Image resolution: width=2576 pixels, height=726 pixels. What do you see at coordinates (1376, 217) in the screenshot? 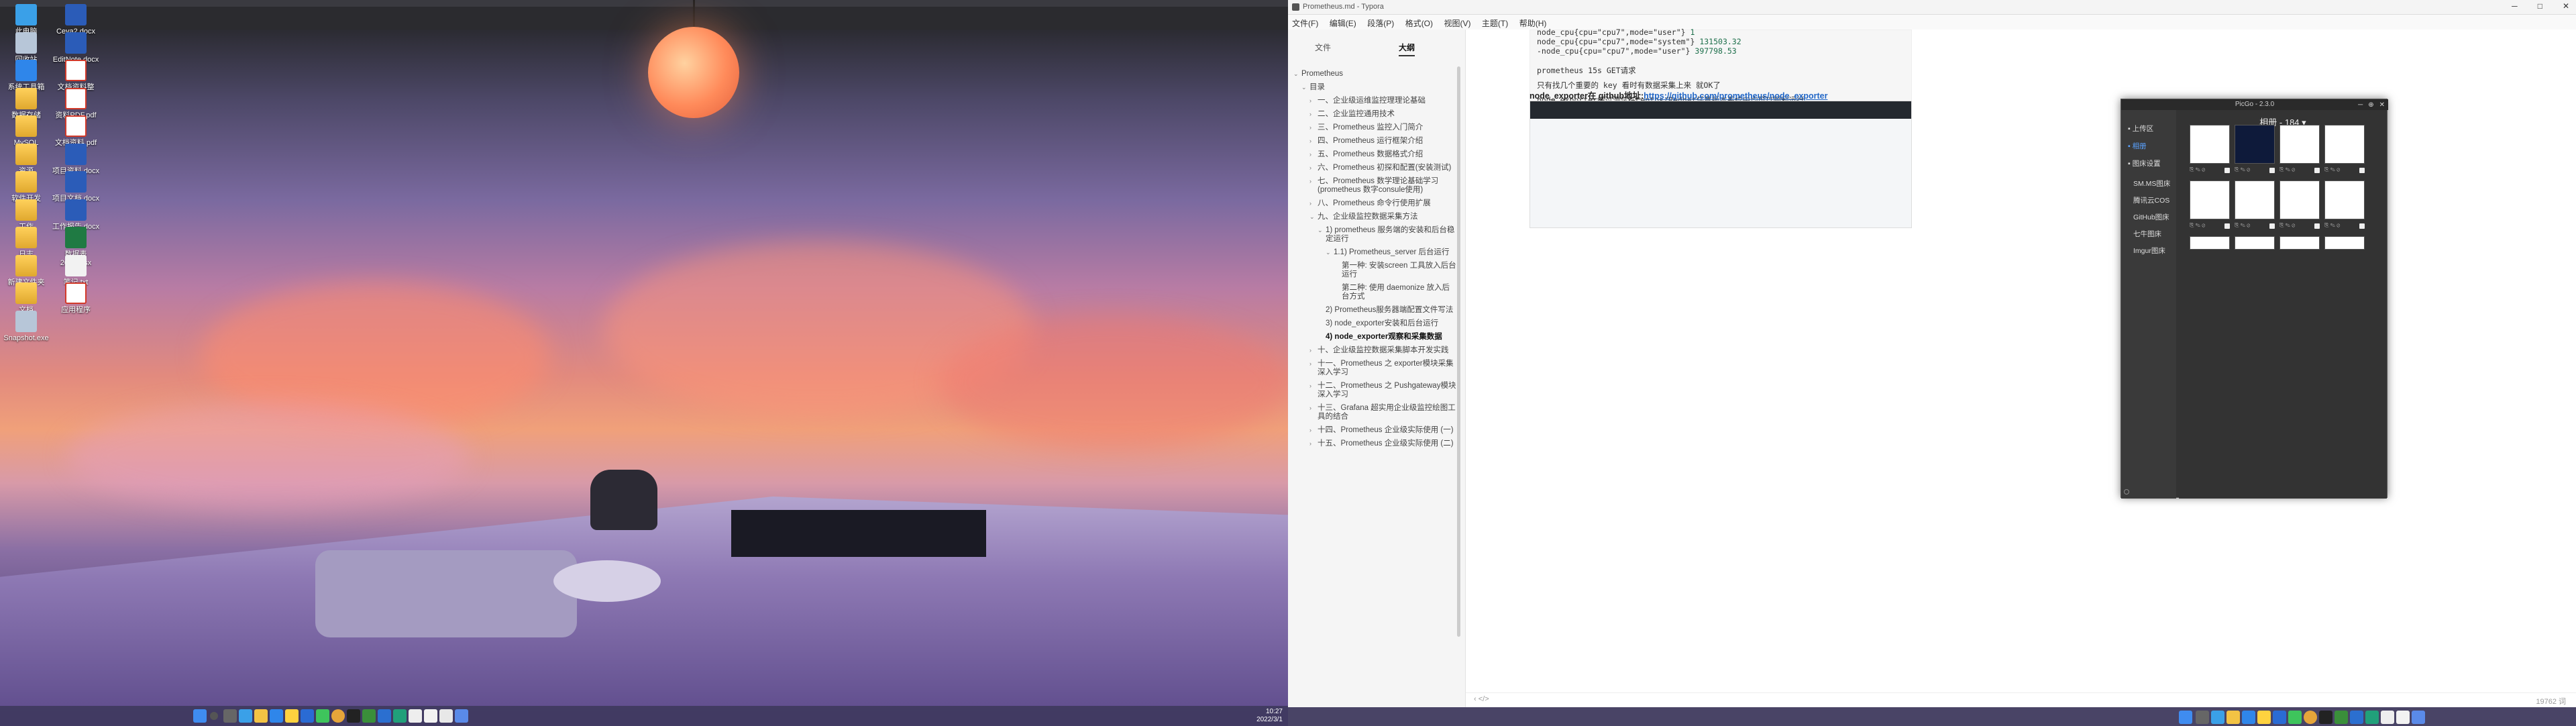
I see `outline-item: ⌄ 九、企业级监控数据采集方法` at bounding box center [1376, 217].